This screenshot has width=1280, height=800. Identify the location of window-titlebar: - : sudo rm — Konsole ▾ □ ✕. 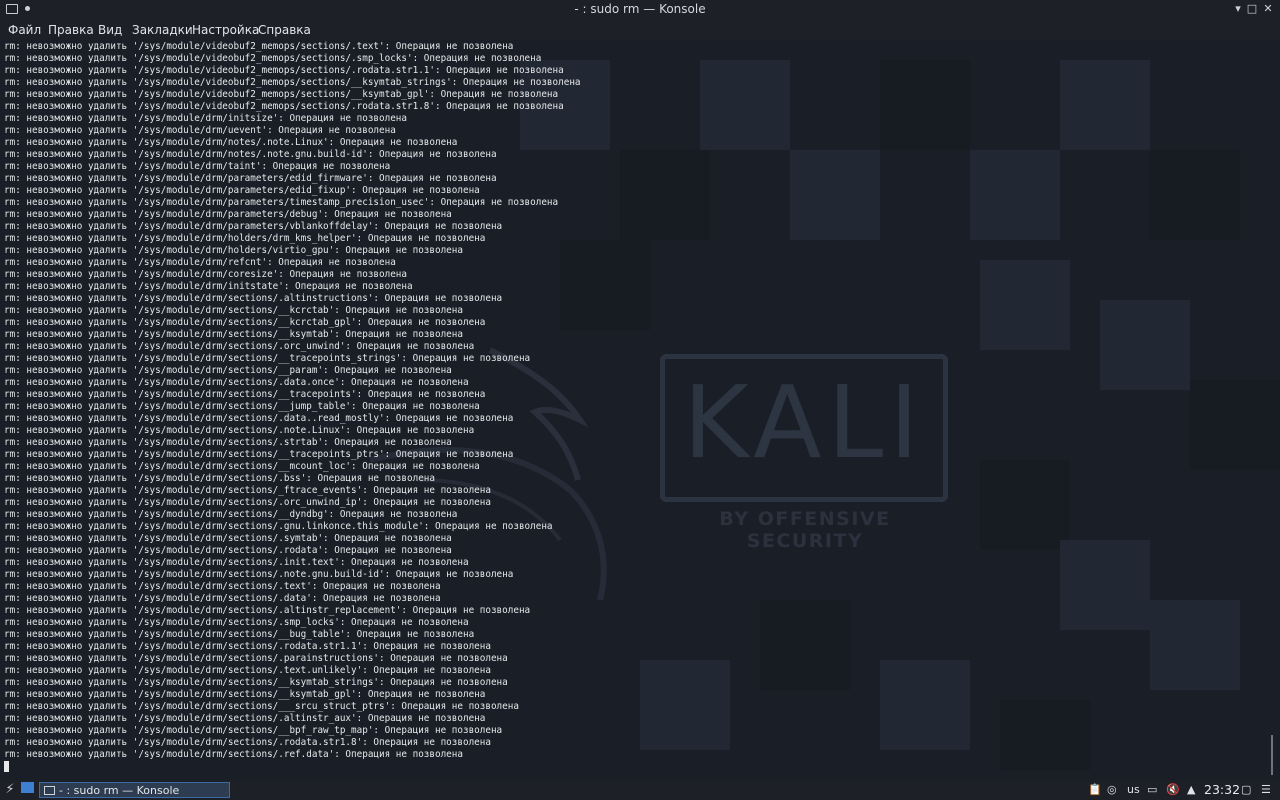
(640, 9).